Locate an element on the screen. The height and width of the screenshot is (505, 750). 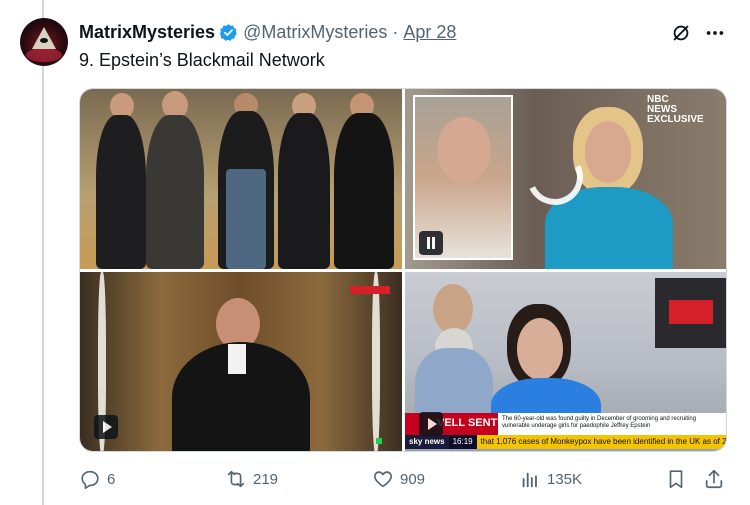
post-date: Apr 28 is located at coordinates (429, 32).